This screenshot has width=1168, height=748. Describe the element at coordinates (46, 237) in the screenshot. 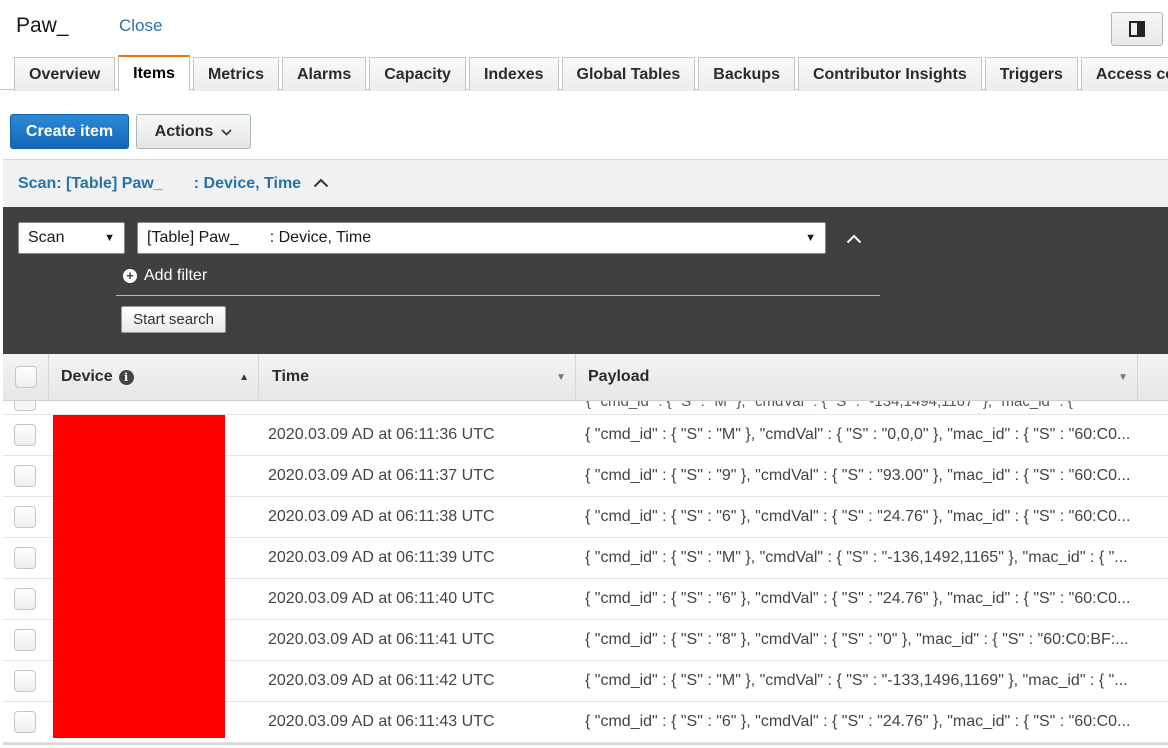

I see `scan-mode-value: Scan` at that location.